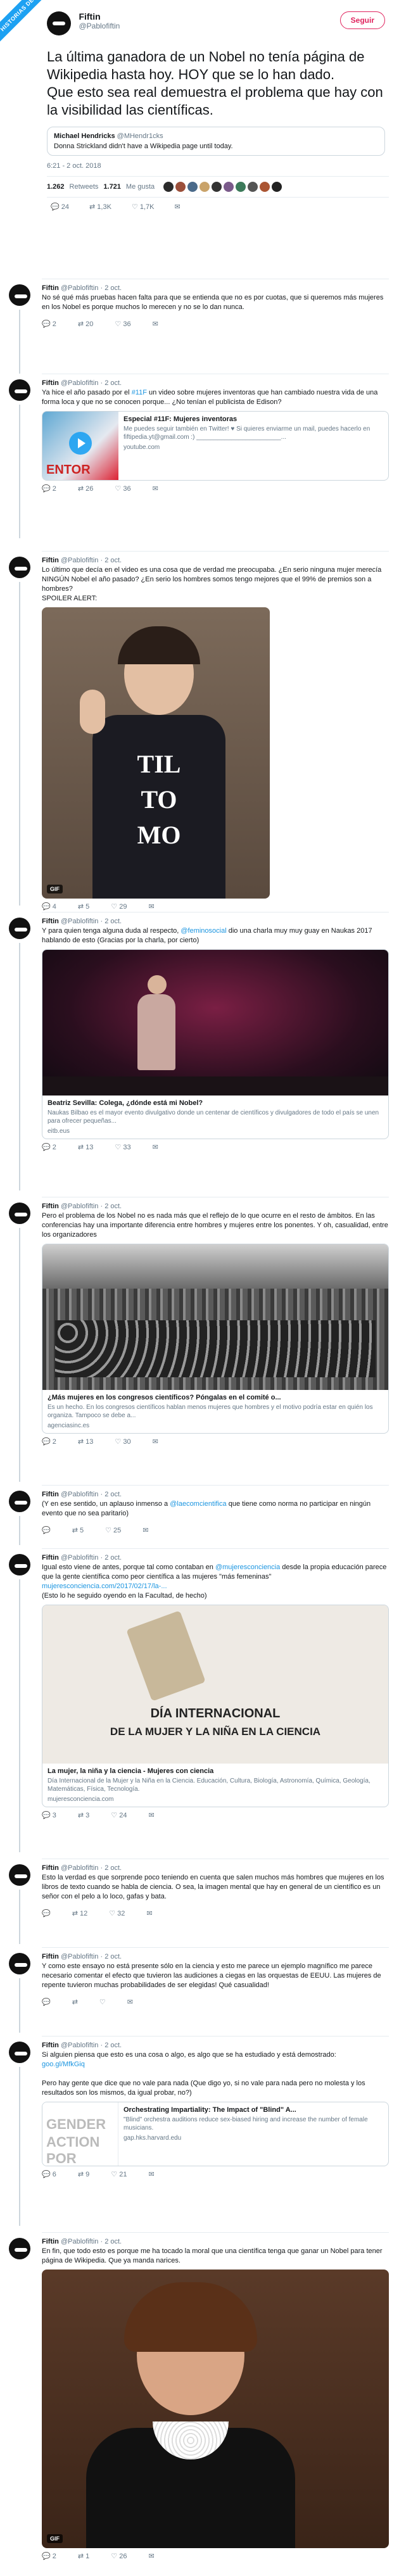 This screenshot has width=399, height=2576. I want to click on retweet-button: ⇄ 9, so click(83, 2174).